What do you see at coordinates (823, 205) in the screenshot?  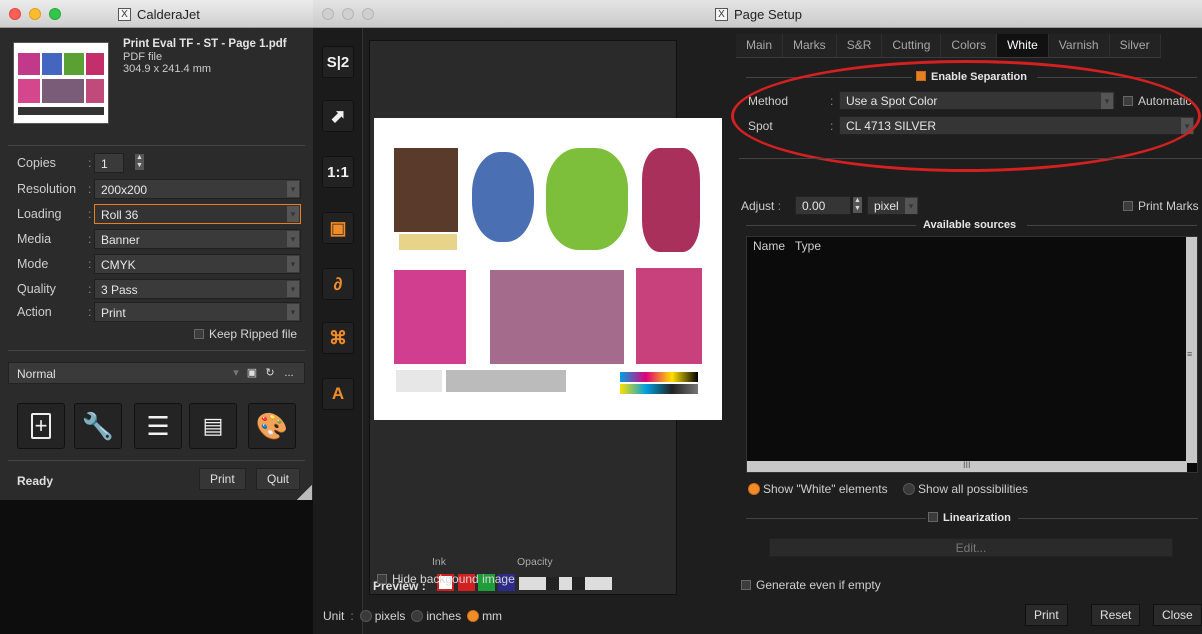 I see `adjust-input: 0.00` at bounding box center [823, 205].